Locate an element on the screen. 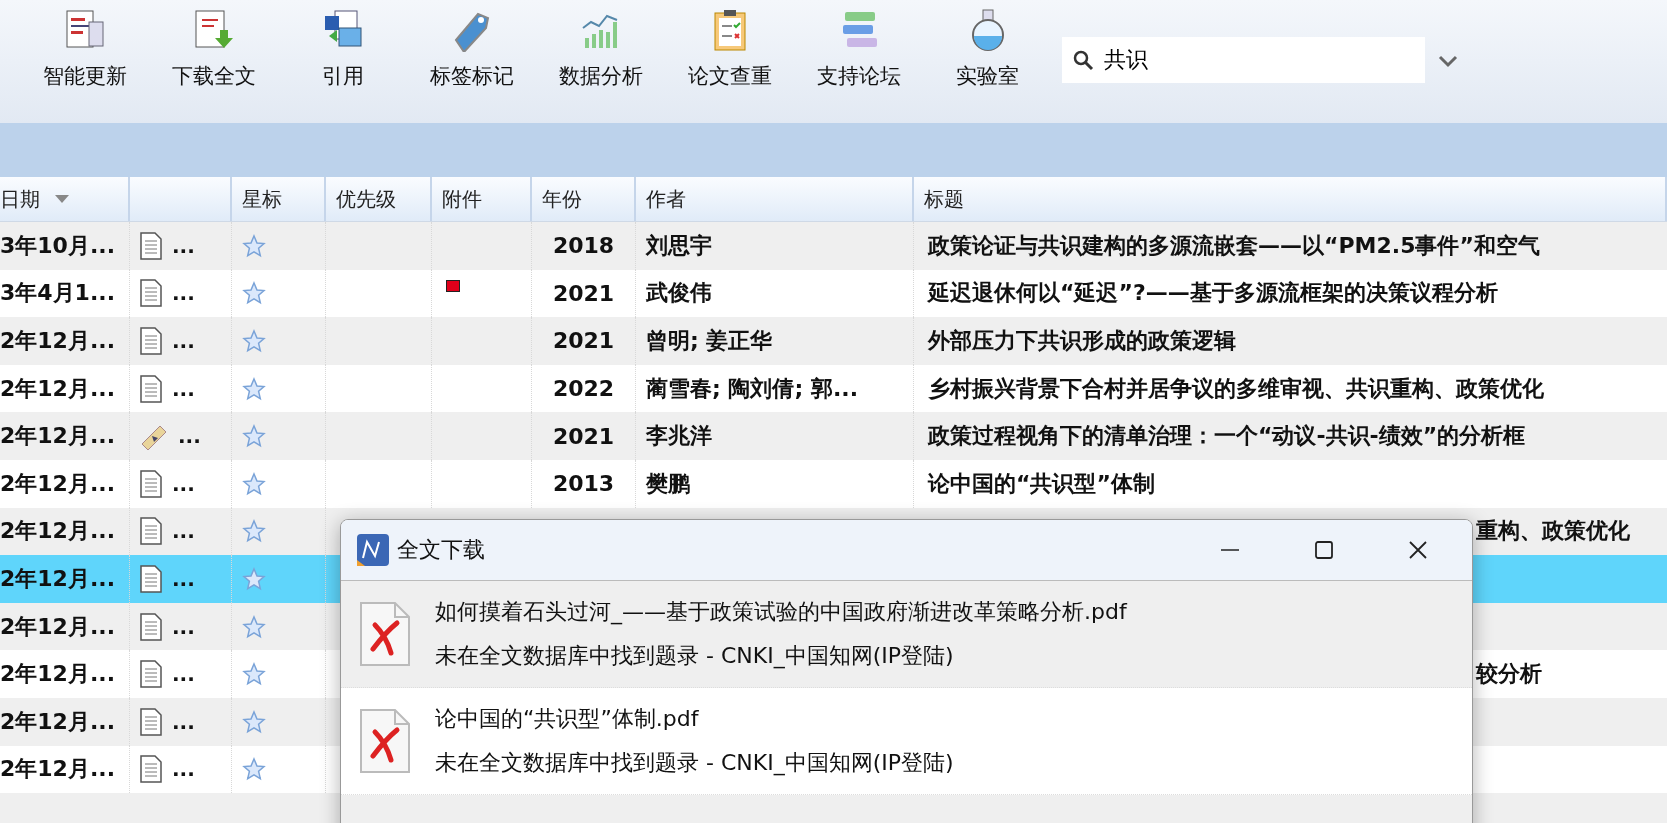 Image resolution: width=1667 pixels, height=823 pixels. app-logo-icon is located at coordinates (373, 550).